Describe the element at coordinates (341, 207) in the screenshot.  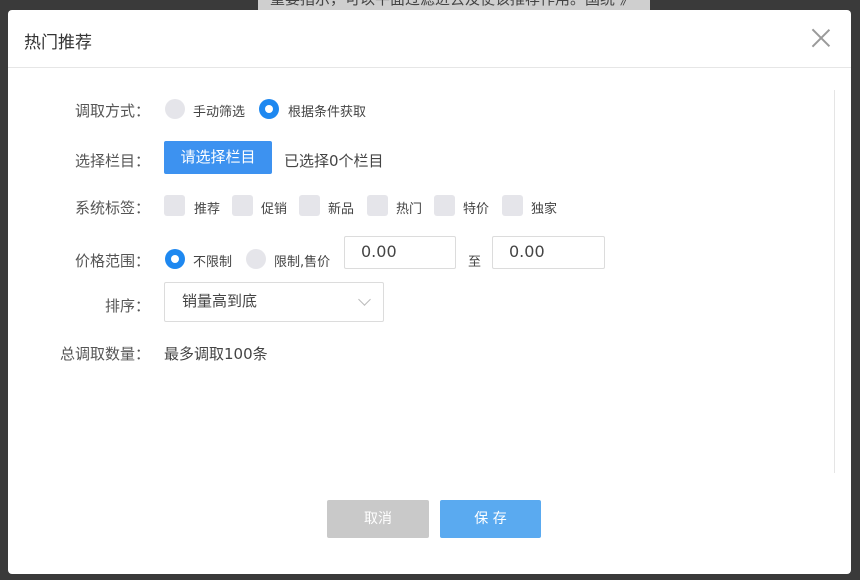
I see `tag-label-new: 新品` at that location.